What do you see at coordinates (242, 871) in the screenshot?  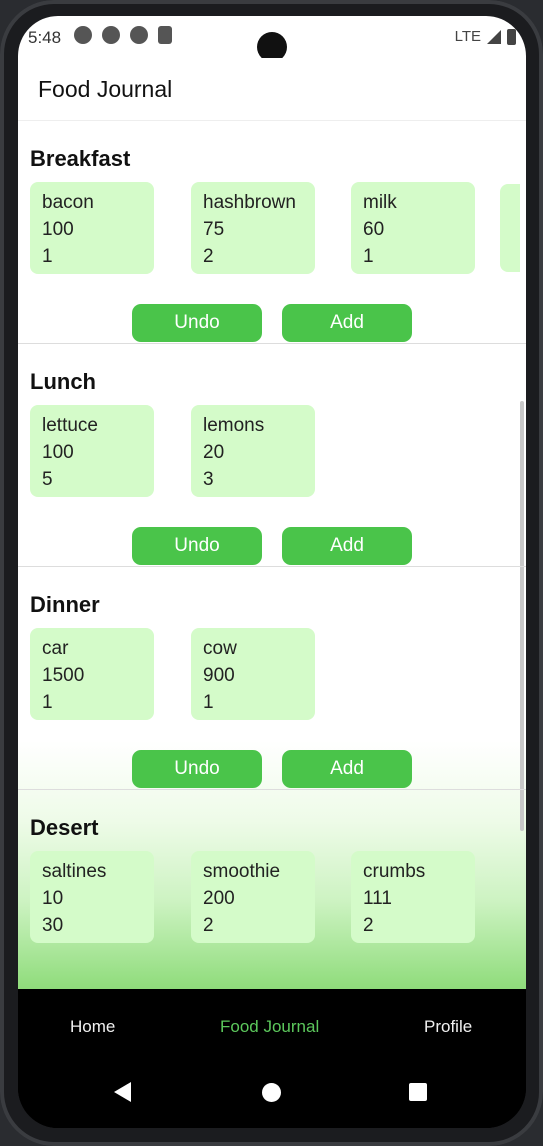 I see `food-name: smoothie` at bounding box center [242, 871].